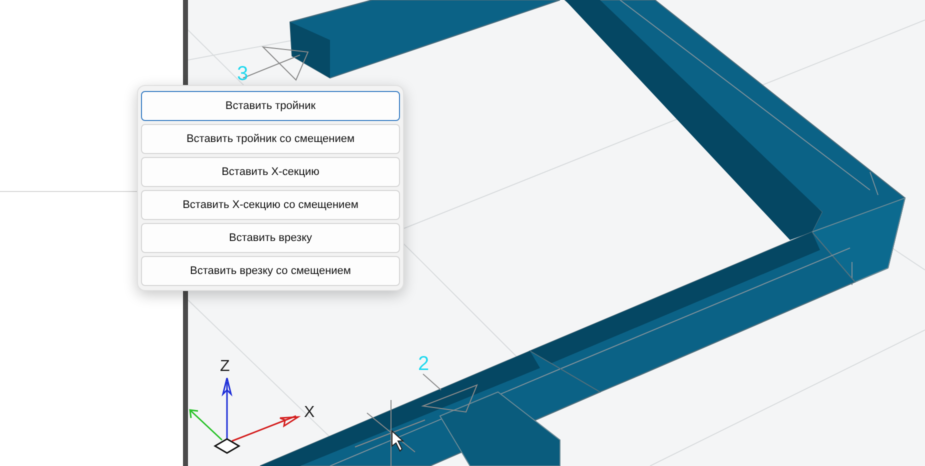  Describe the element at coordinates (225, 366) in the screenshot. I see `axis-label: Z` at that location.